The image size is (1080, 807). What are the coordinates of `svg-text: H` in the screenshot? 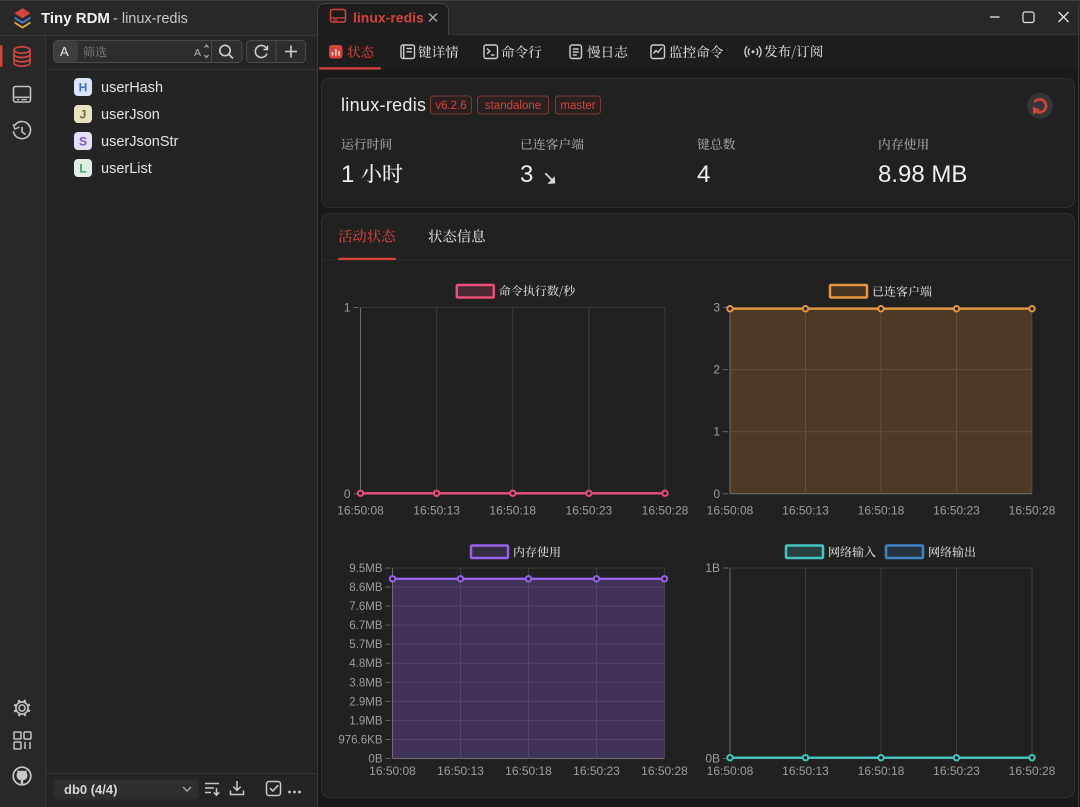 It's located at (83, 88).